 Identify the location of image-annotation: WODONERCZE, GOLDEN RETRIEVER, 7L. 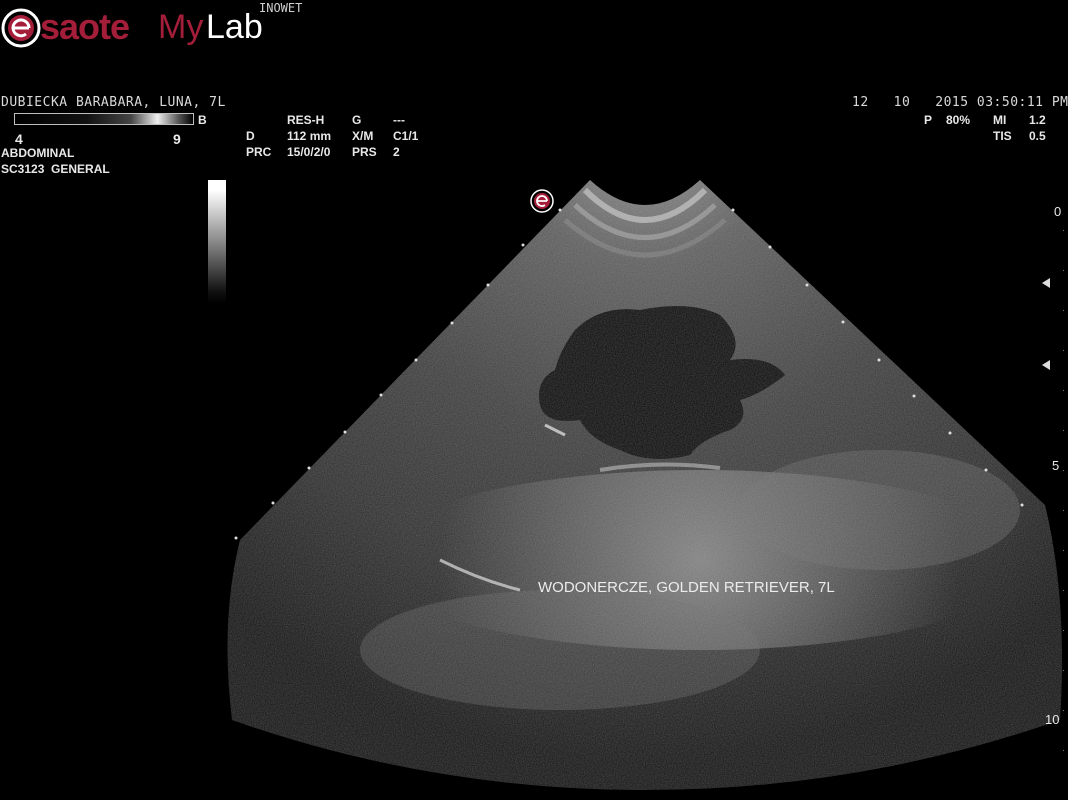
(686, 587).